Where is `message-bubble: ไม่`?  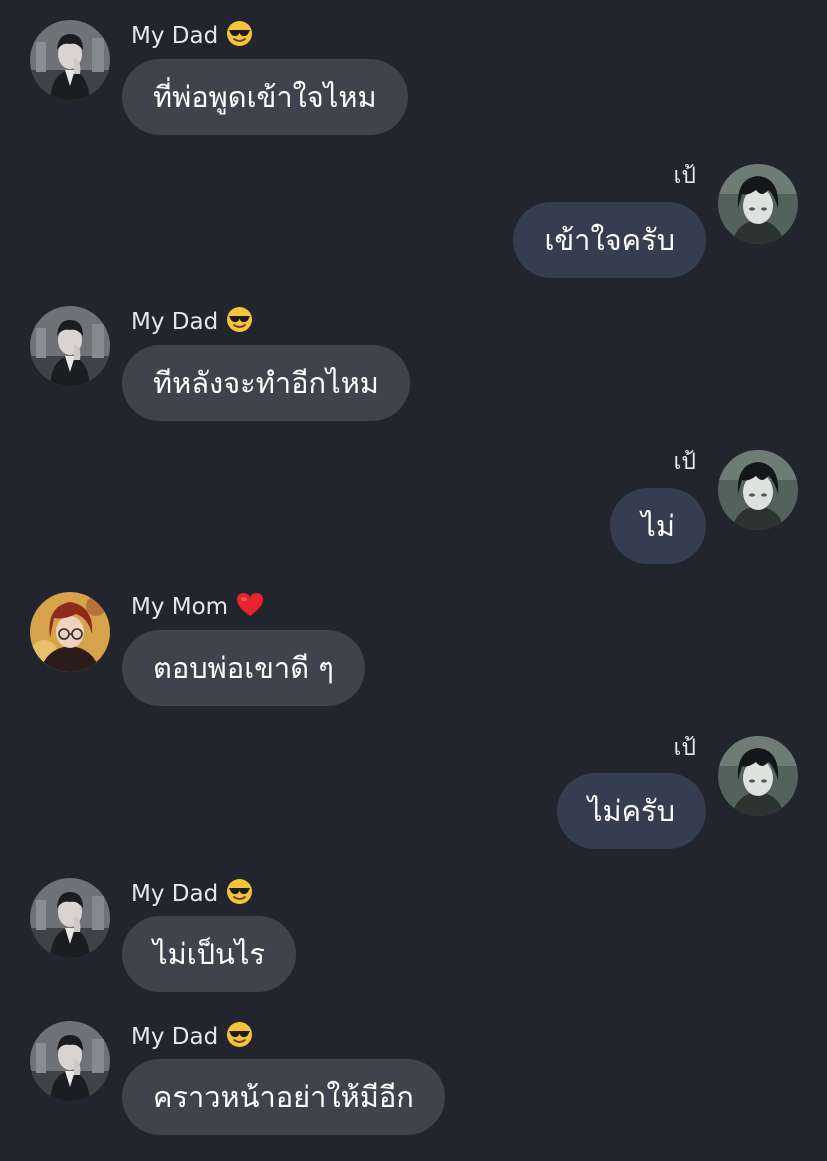 message-bubble: ไม่ is located at coordinates (658, 526).